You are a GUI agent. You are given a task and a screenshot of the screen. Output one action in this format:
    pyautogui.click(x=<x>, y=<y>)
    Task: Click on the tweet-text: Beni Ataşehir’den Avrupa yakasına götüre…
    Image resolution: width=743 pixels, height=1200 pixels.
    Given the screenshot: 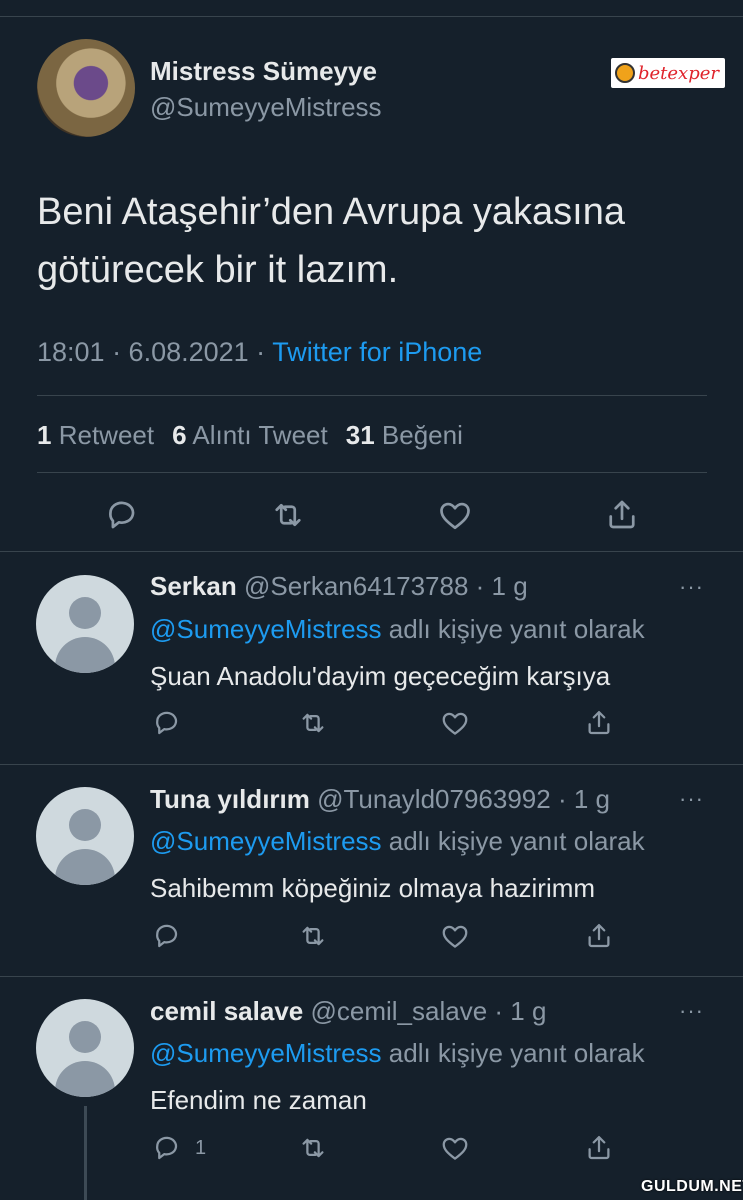 What is the action you would take?
    pyautogui.click(x=331, y=241)
    